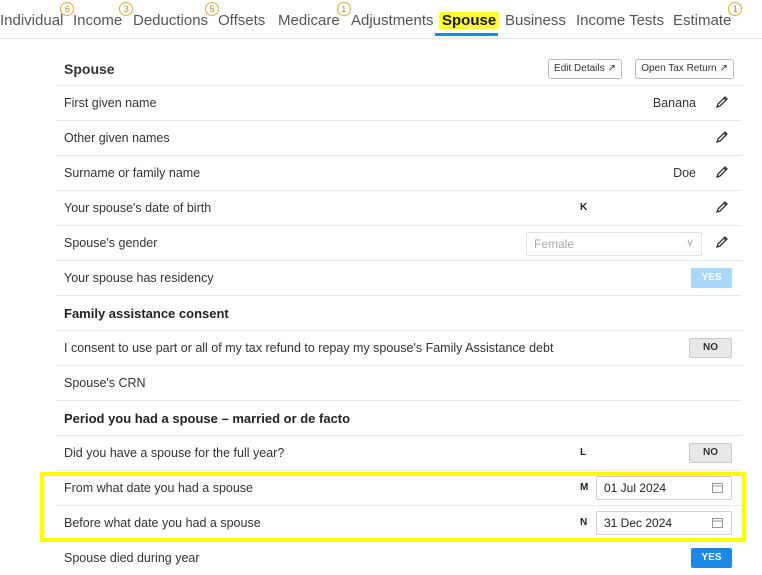 This screenshot has height=575, width=762. What do you see at coordinates (702, 20) in the screenshot?
I see `tab-label: Estimate` at bounding box center [702, 20].